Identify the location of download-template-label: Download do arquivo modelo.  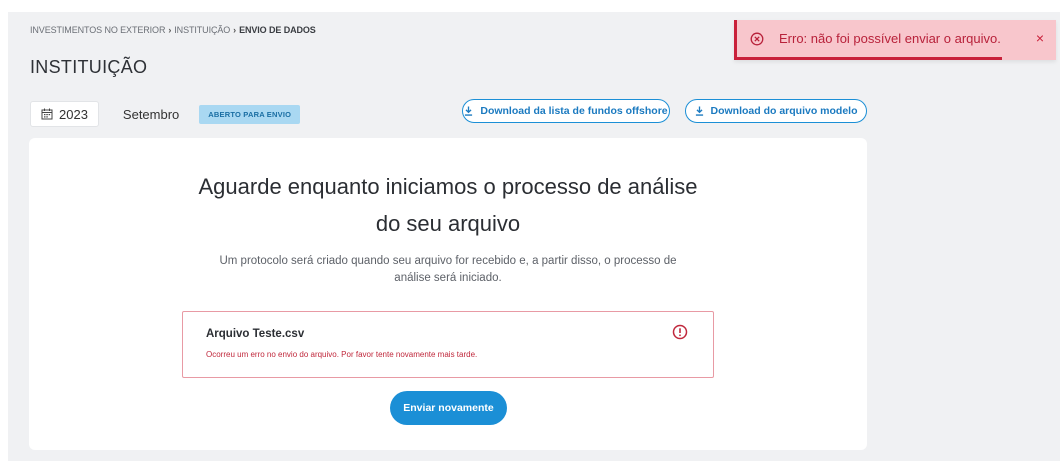
(784, 111).